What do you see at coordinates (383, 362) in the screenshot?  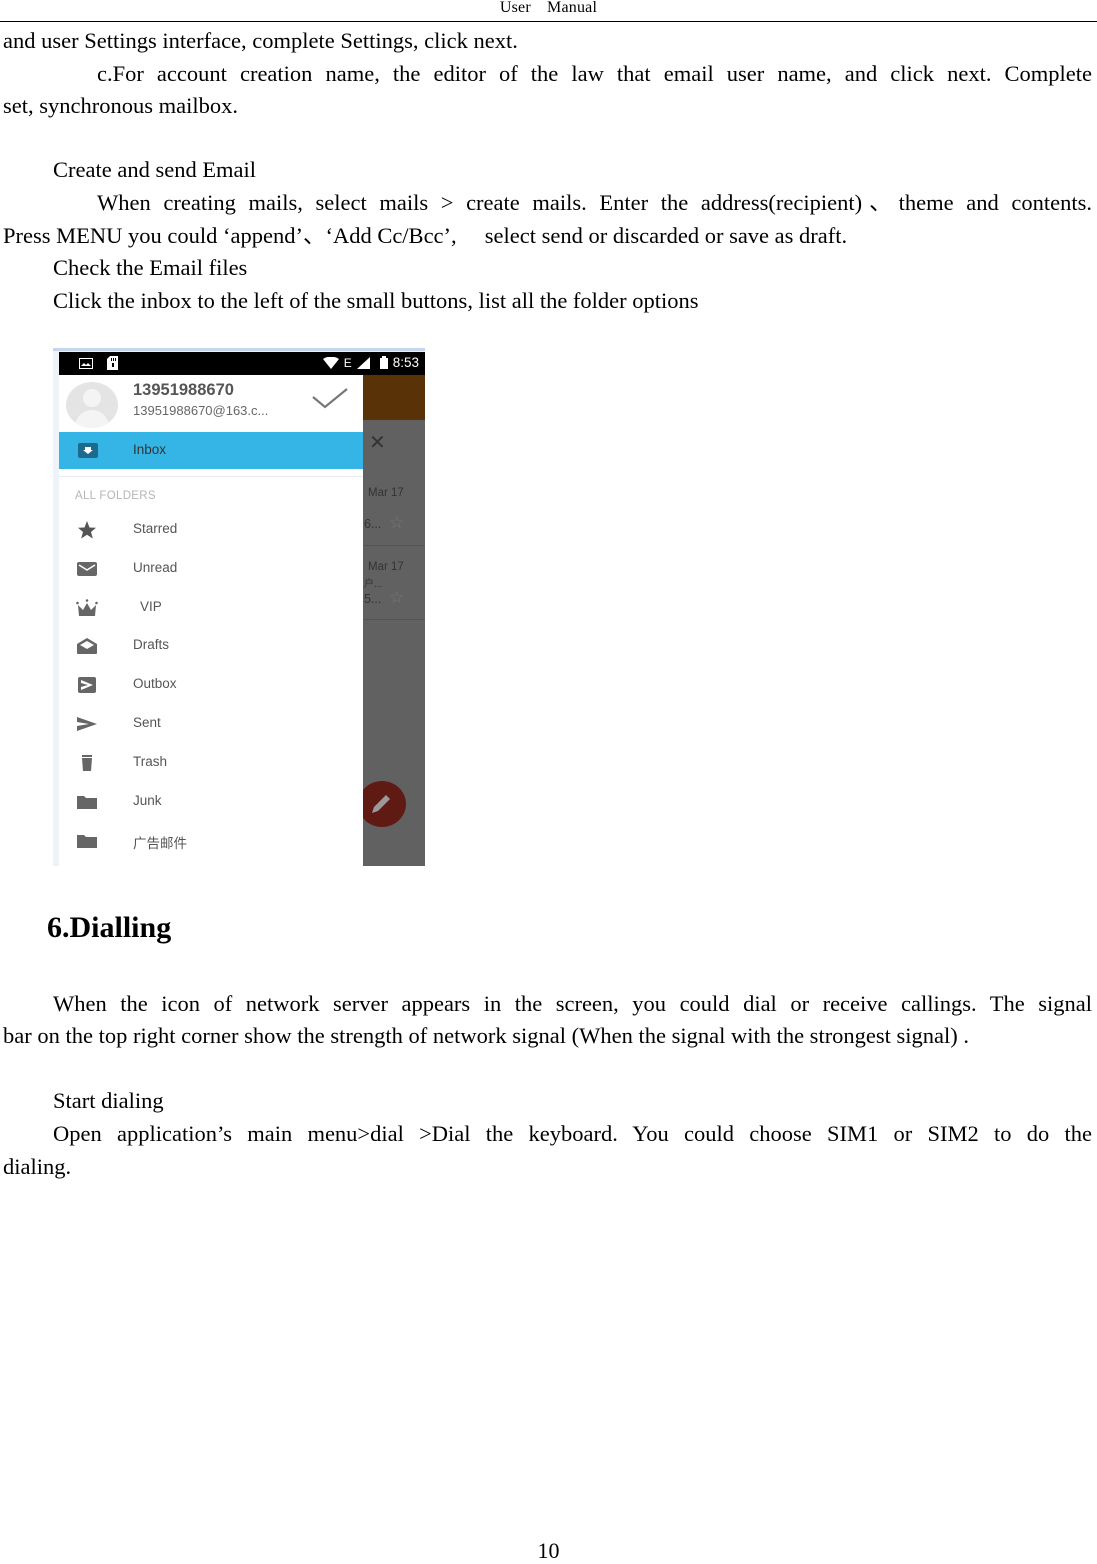 I see `battery-icon` at bounding box center [383, 362].